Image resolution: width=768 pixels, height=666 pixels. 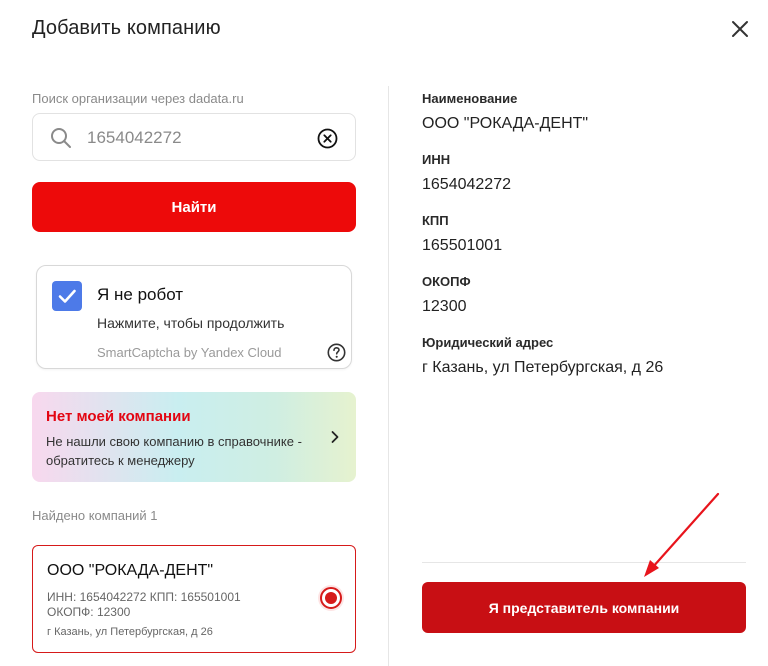 I want to click on kpp-value: 165501001, so click(x=462, y=245).